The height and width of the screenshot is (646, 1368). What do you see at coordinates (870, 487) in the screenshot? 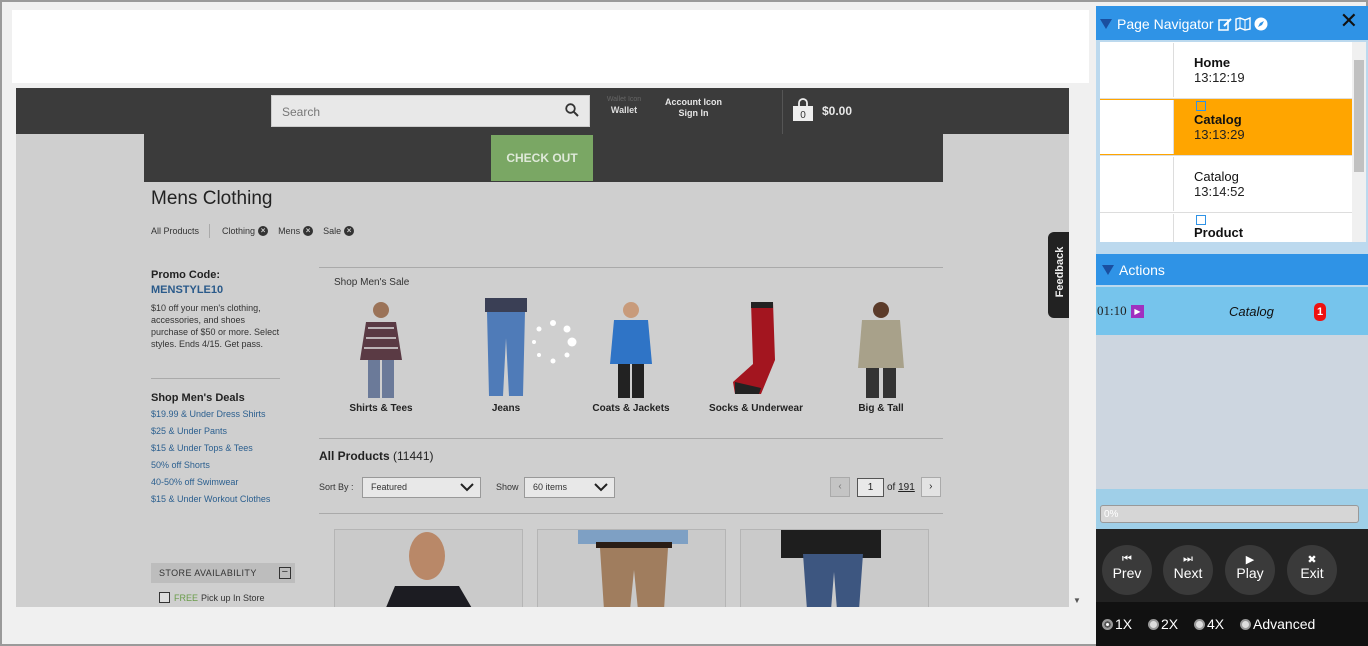
I see `page-input: 1` at bounding box center [870, 487].